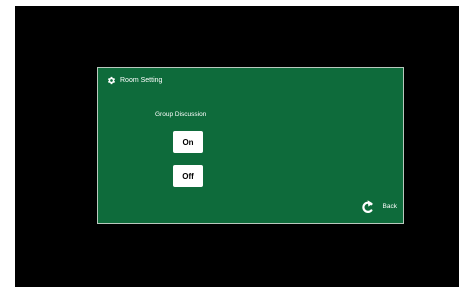 The image size is (471, 299). Describe the element at coordinates (389, 206) in the screenshot. I see `back-label: Back` at that location.